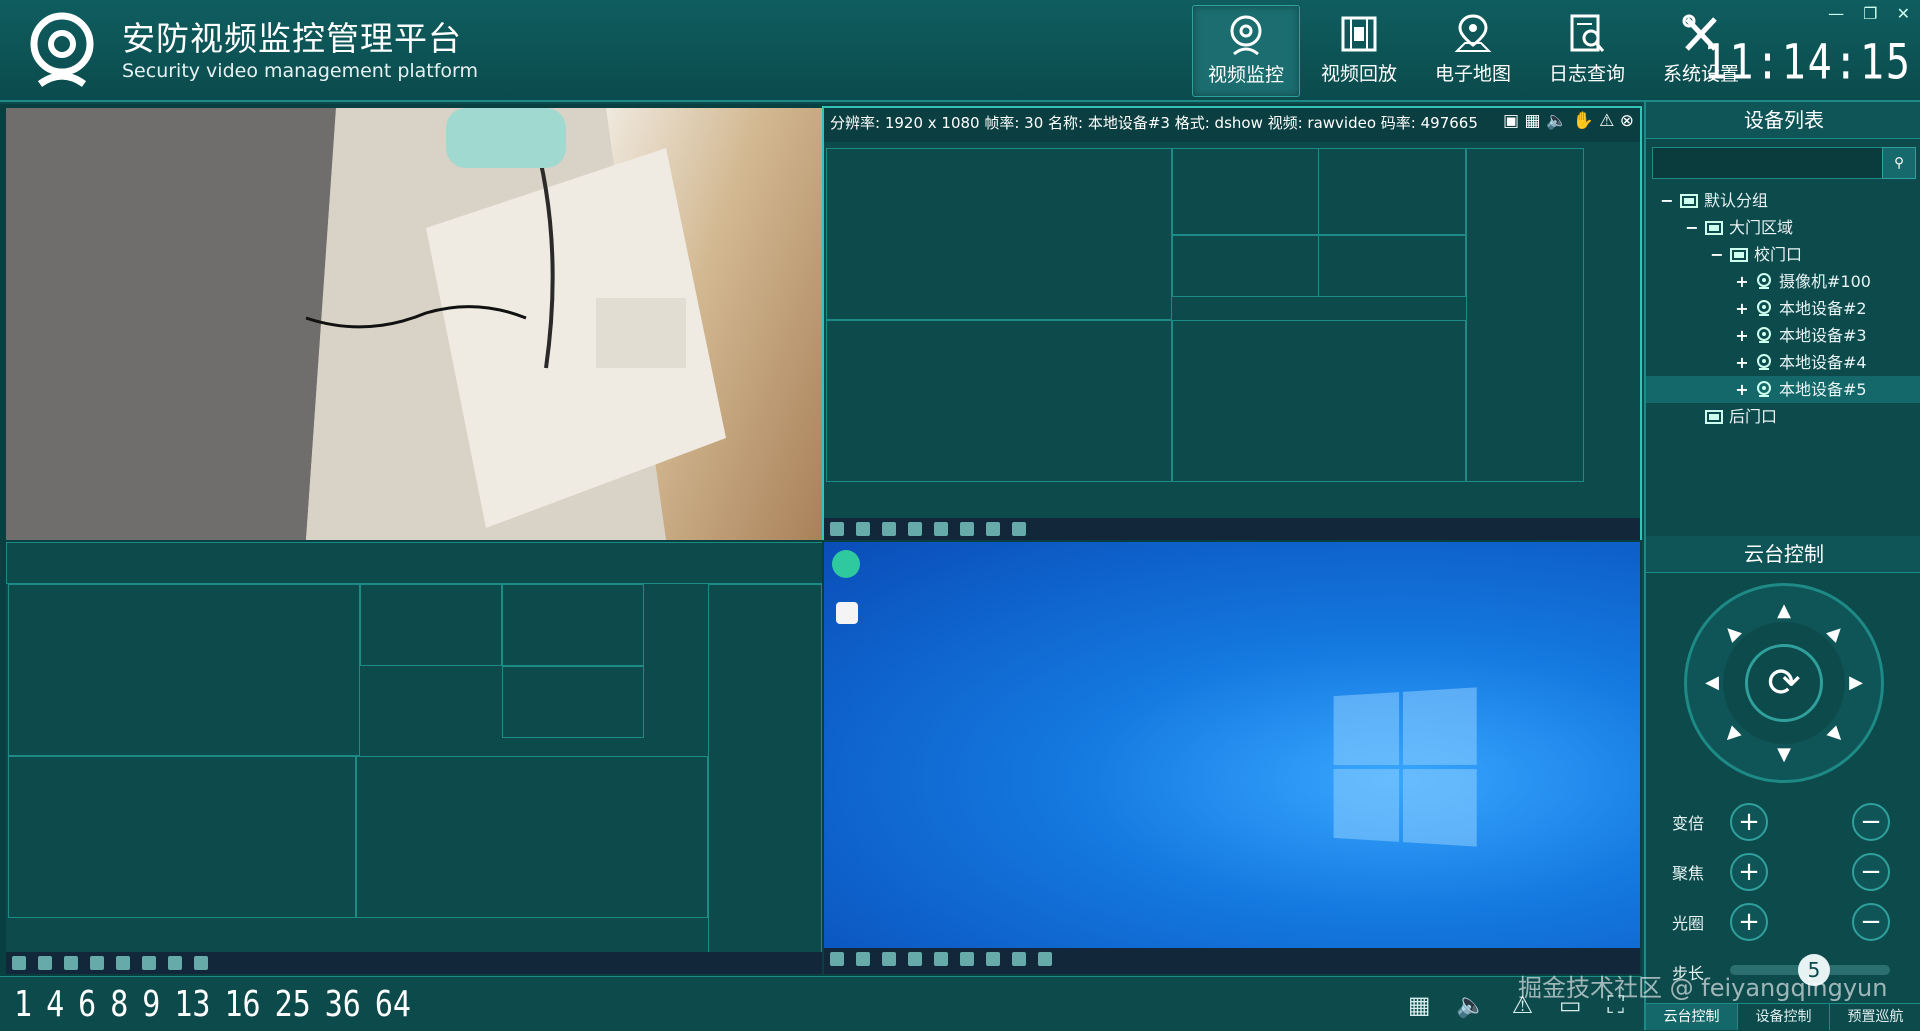 The image size is (1920, 1031). I want to click on nested-taskbar, so click(414, 963).